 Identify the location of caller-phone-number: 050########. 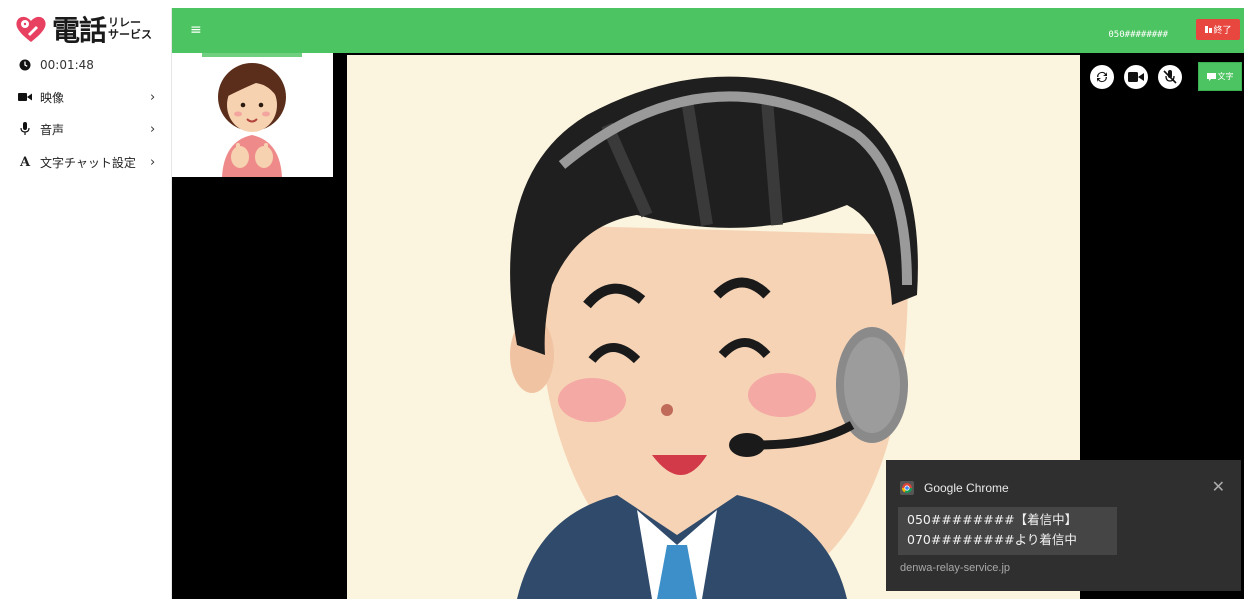
(1138, 35).